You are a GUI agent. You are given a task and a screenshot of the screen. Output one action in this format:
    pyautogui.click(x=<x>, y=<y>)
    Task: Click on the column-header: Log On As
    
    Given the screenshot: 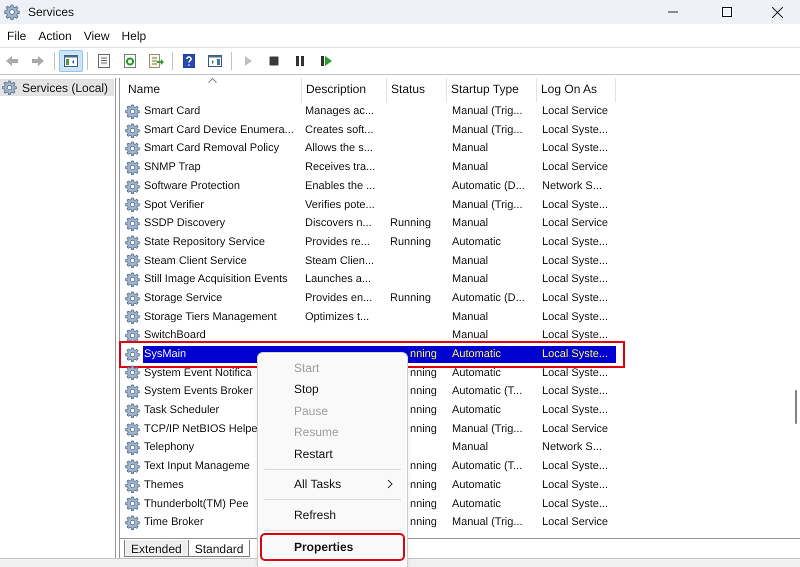 What is the action you would take?
    pyautogui.click(x=576, y=90)
    